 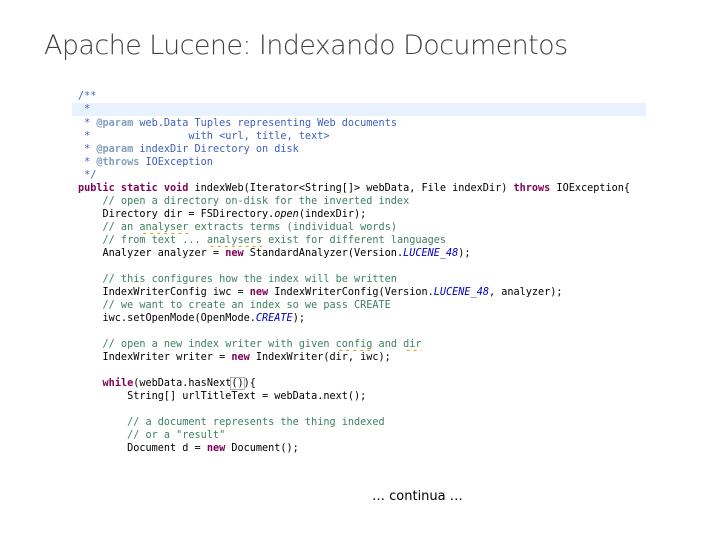 I want to click on code-token: analysers, so click(x=234, y=240).